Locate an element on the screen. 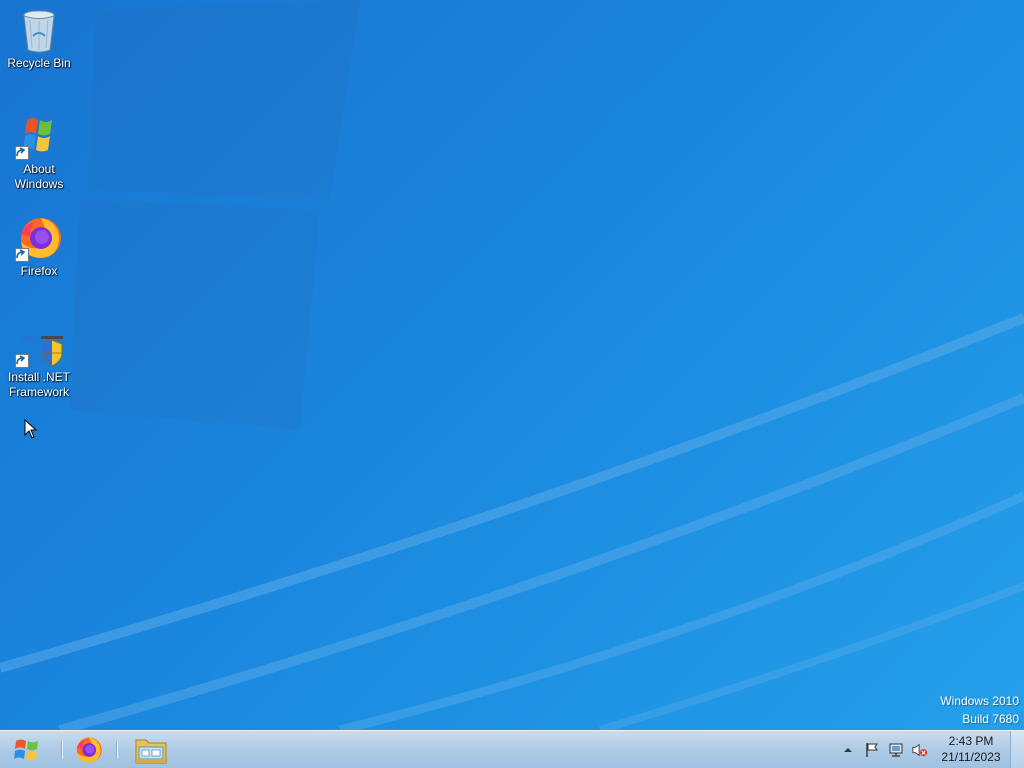  watermark-build: Build 7680 is located at coordinates (990, 719).